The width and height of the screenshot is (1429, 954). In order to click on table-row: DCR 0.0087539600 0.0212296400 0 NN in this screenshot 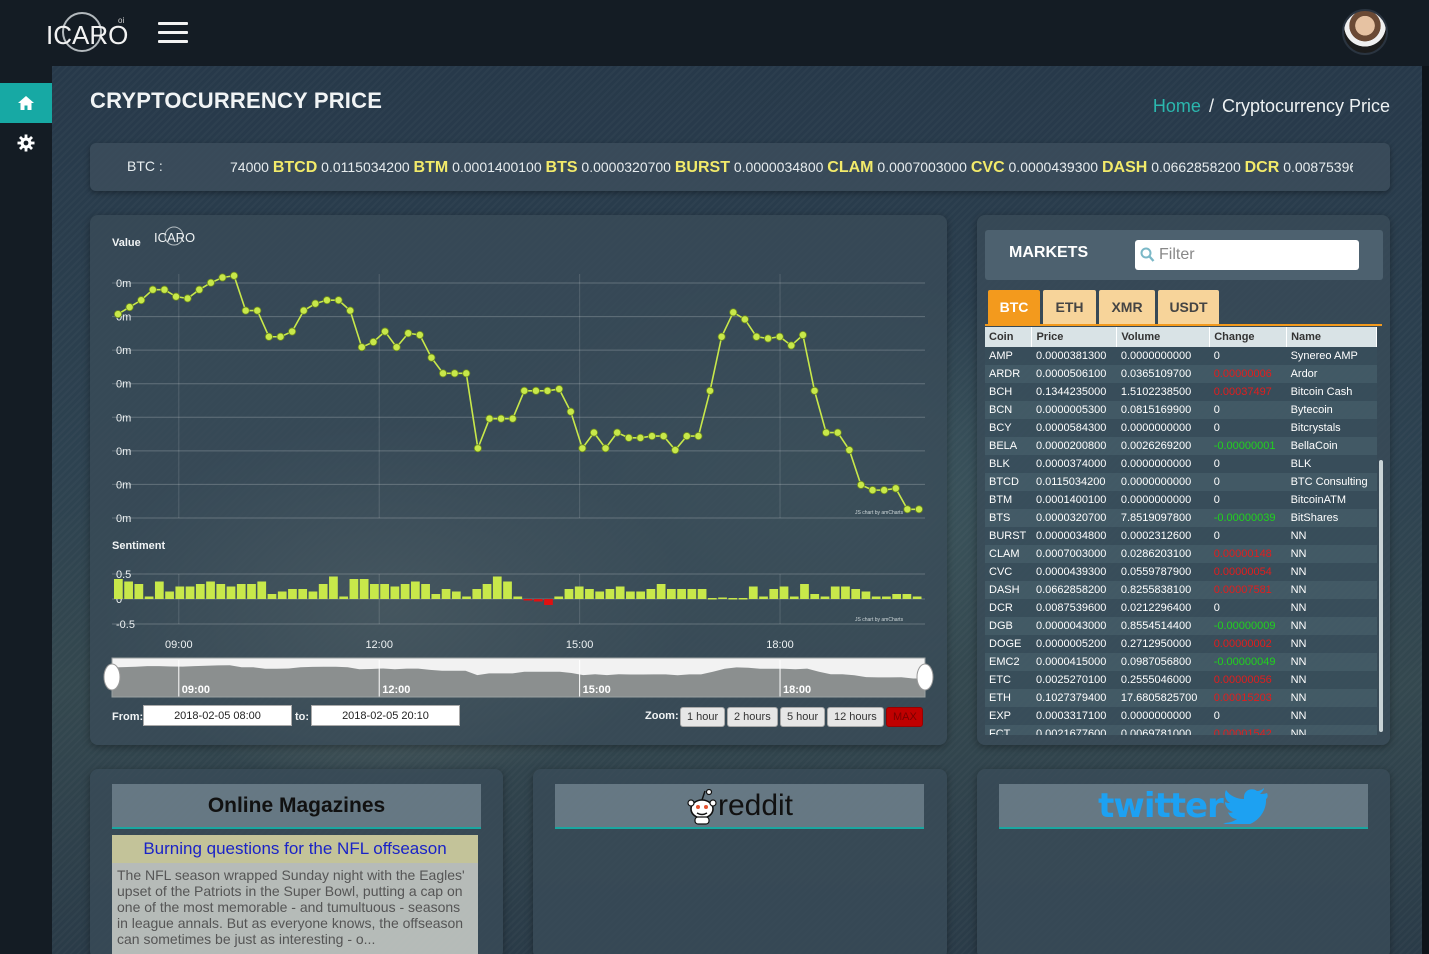, I will do `click(1181, 608)`.